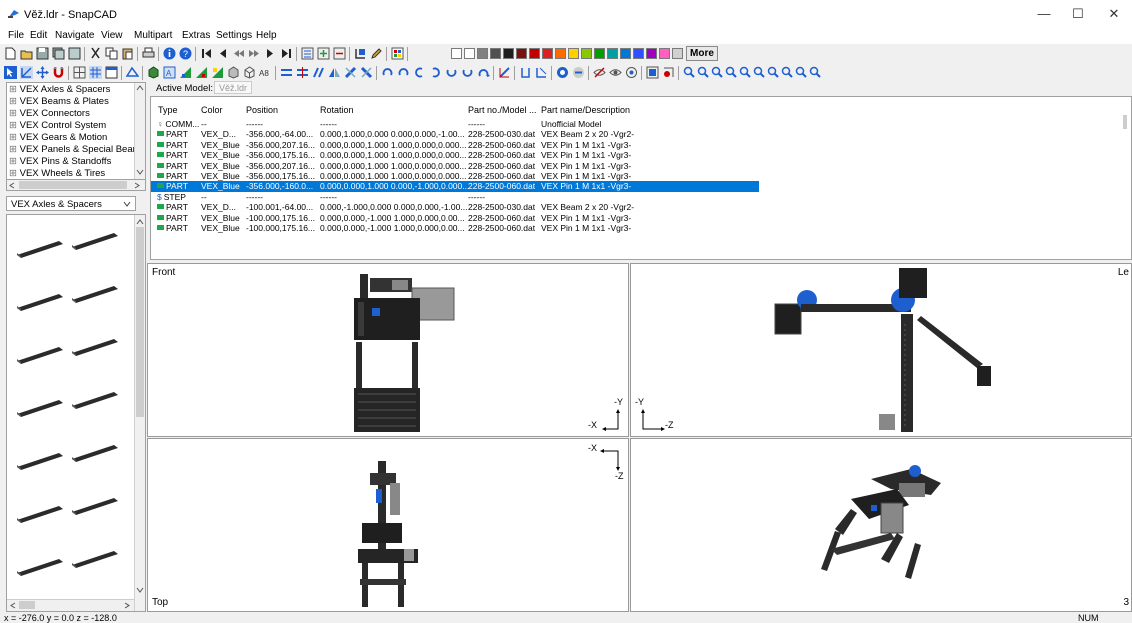 The height and width of the screenshot is (623, 1132). I want to click on palette-vertical-scrollbar, so click(139, 413).